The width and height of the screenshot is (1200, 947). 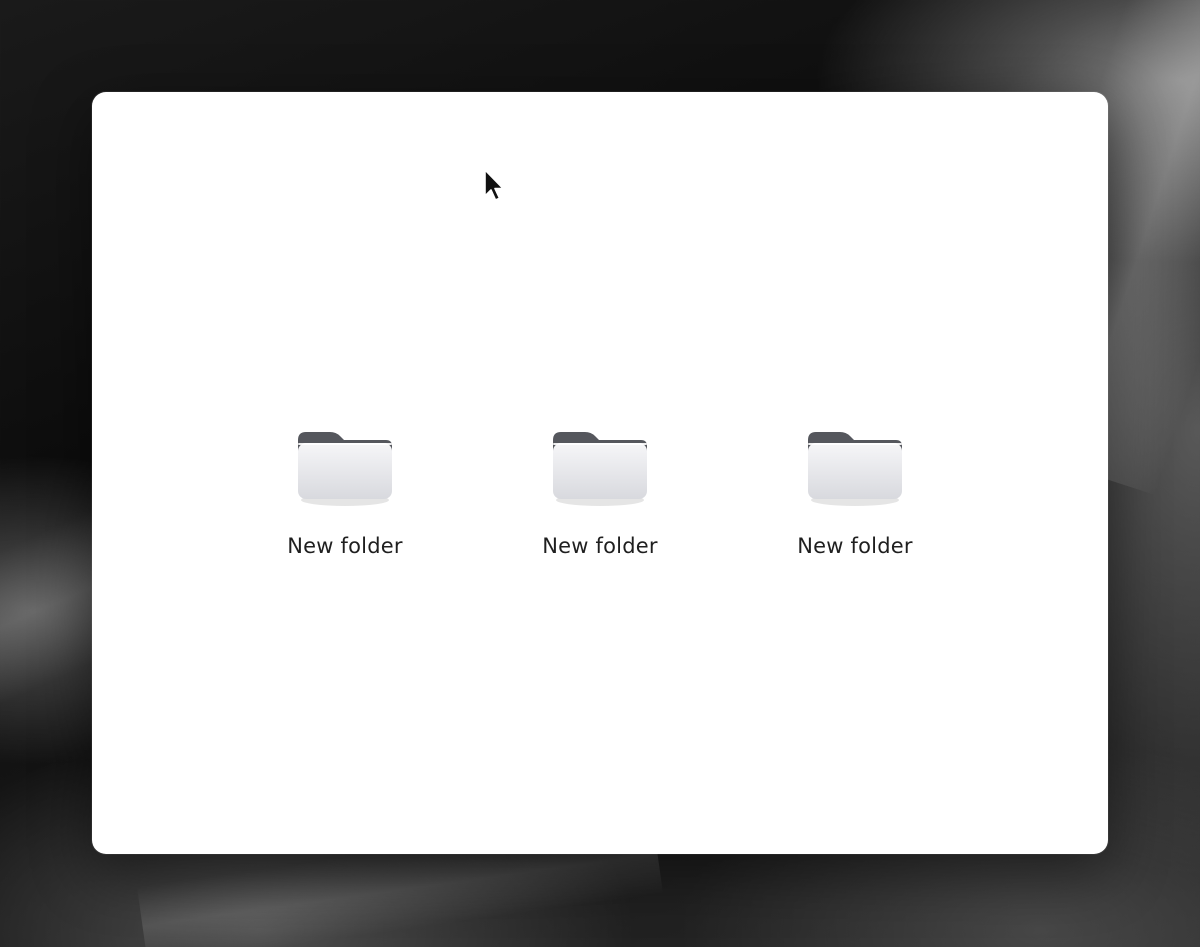 I want to click on folder-item-3: New folder, so click(x=855, y=501).